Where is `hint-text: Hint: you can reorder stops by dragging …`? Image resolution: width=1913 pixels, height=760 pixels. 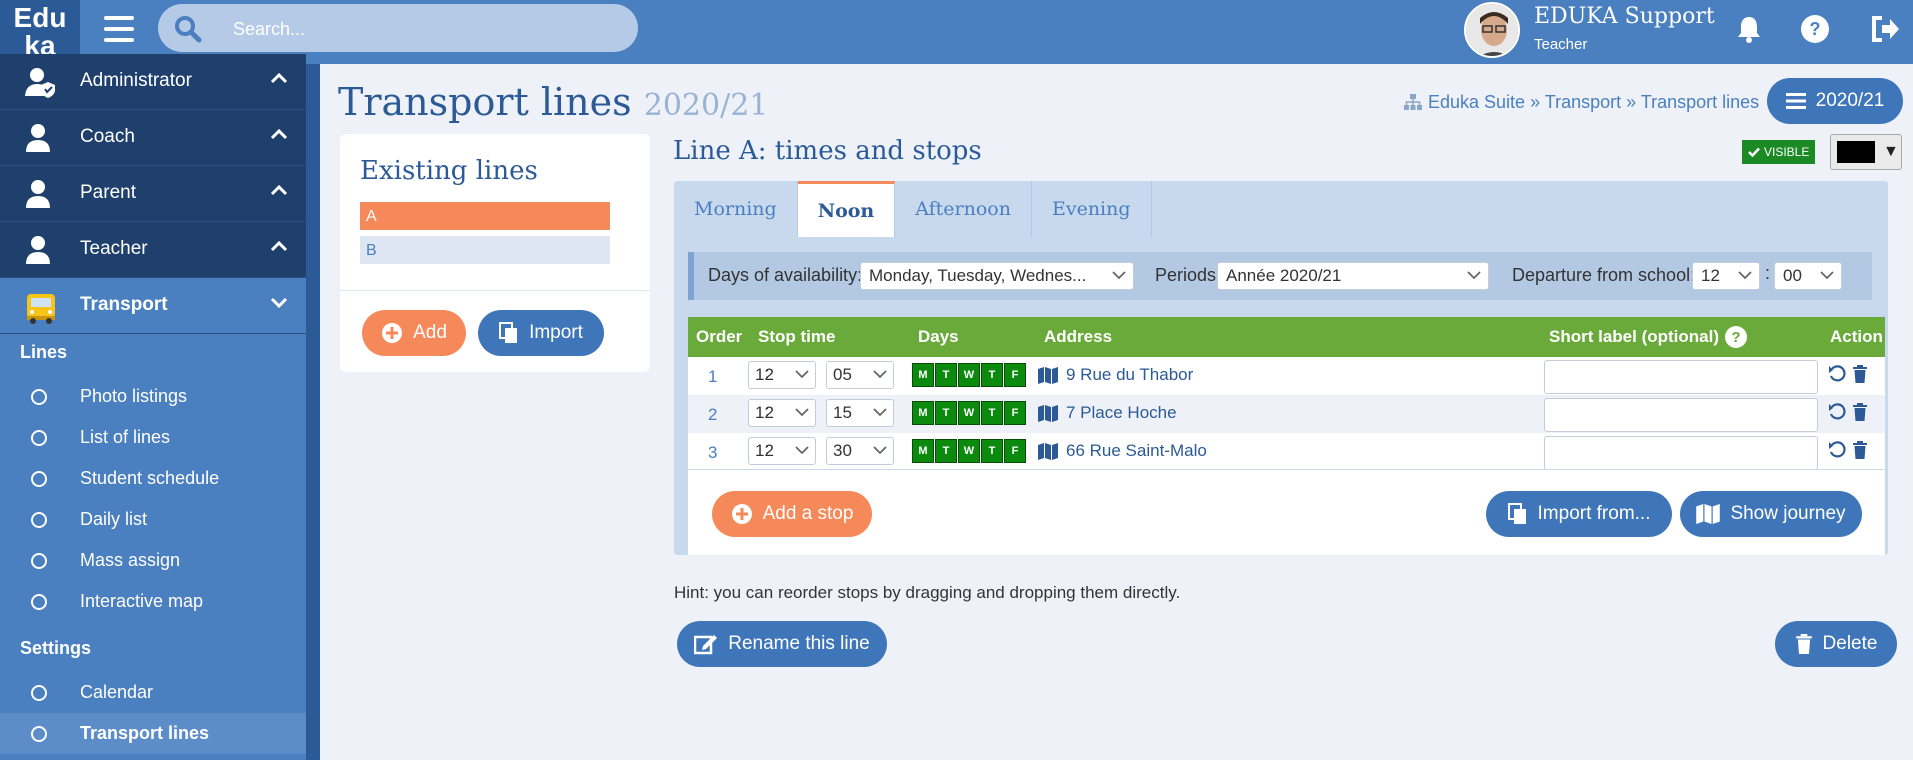 hint-text: Hint: you can reorder stops by dragging … is located at coordinates (927, 592).